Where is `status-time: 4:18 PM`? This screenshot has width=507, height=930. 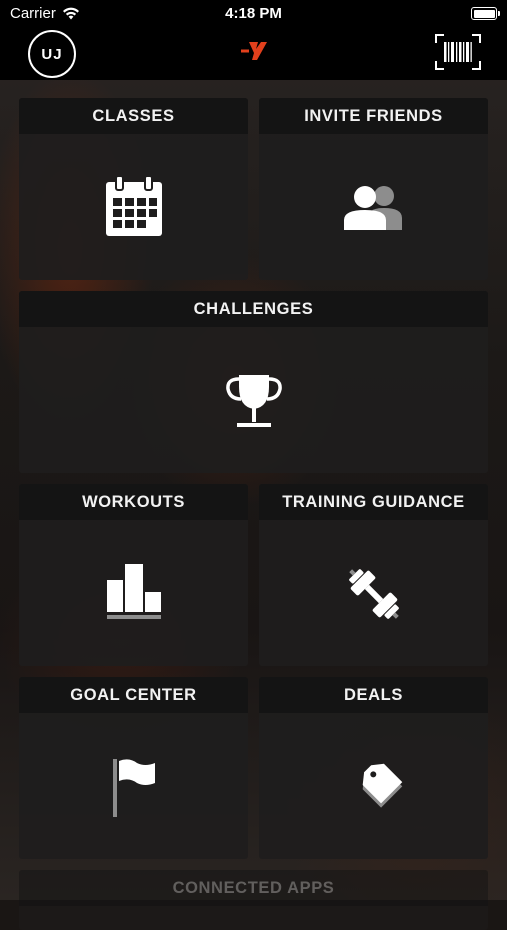 status-time: 4:18 PM is located at coordinates (253, 13).